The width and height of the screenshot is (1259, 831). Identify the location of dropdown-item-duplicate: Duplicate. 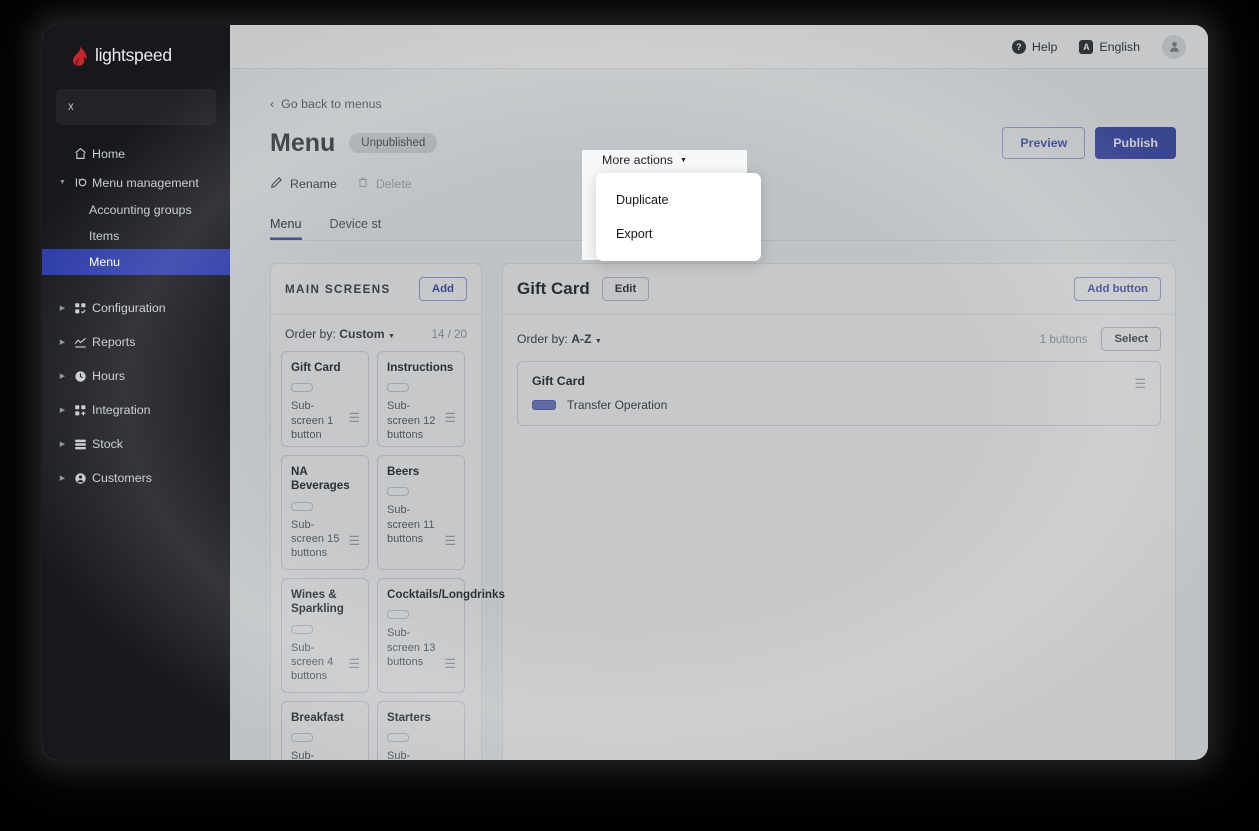
(678, 200).